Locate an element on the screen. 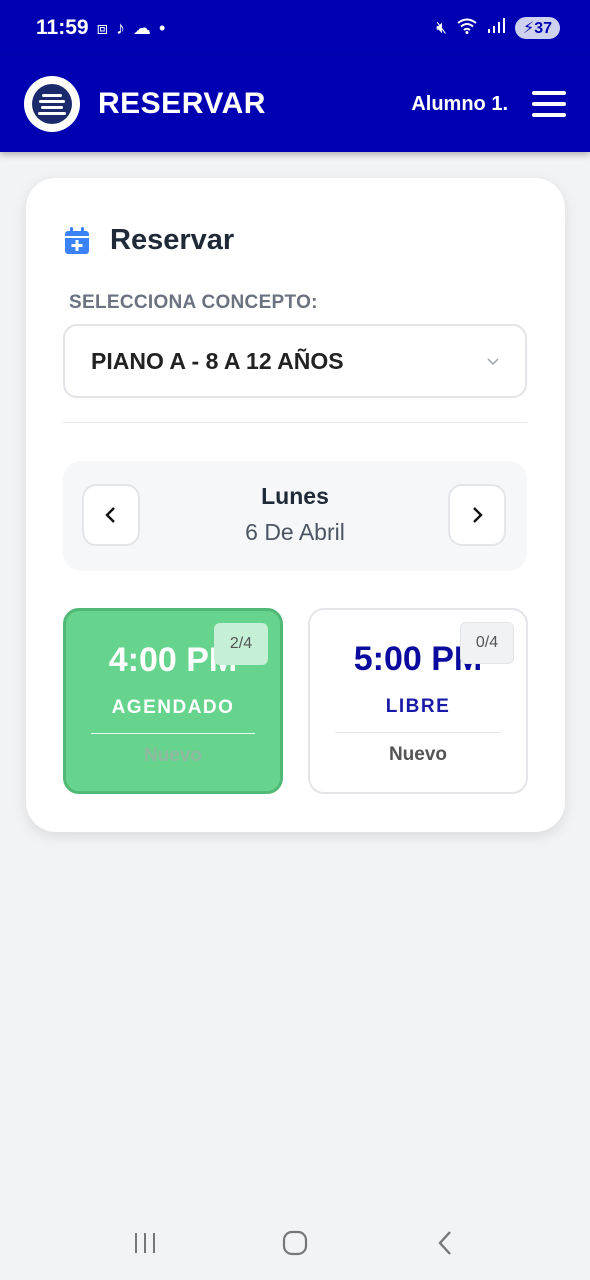  app-bar: RESERVAR Alumno 1. is located at coordinates (295, 104).